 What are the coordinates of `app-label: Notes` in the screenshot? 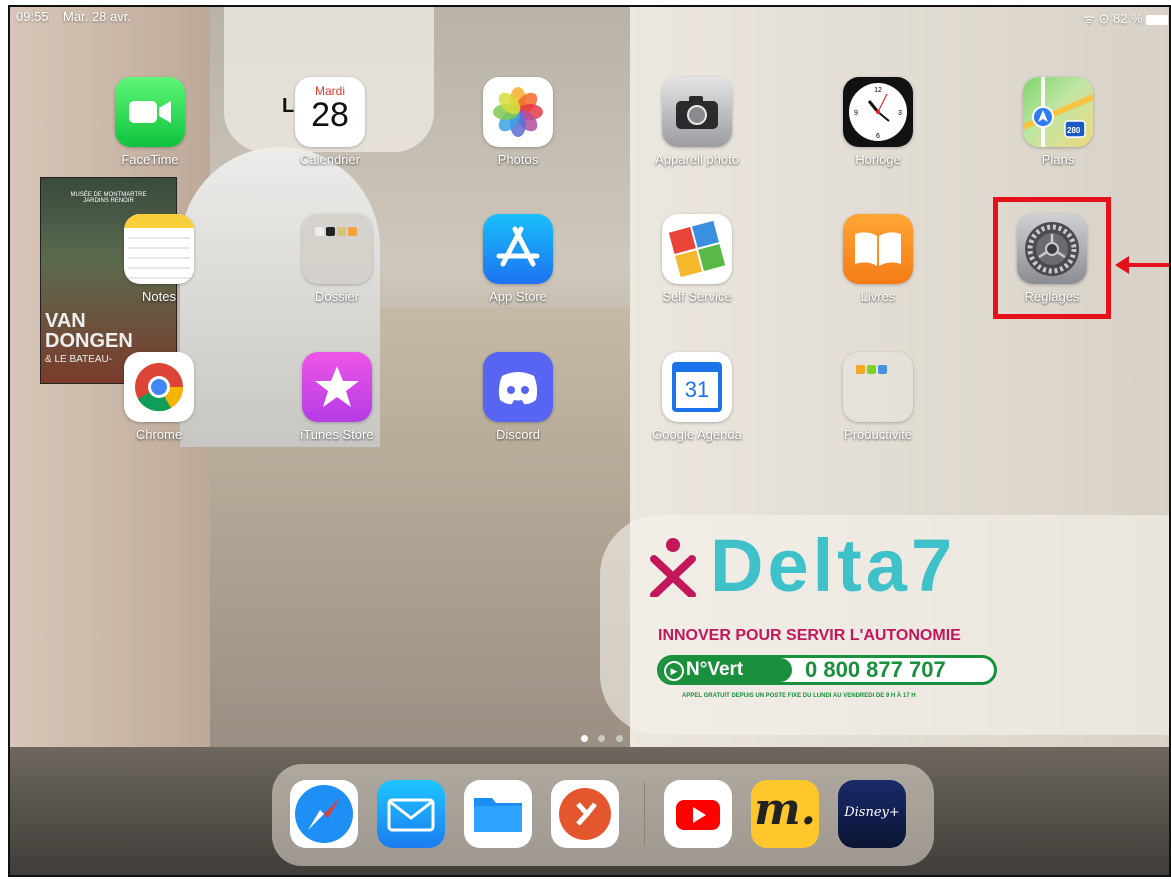 It's located at (159, 296).